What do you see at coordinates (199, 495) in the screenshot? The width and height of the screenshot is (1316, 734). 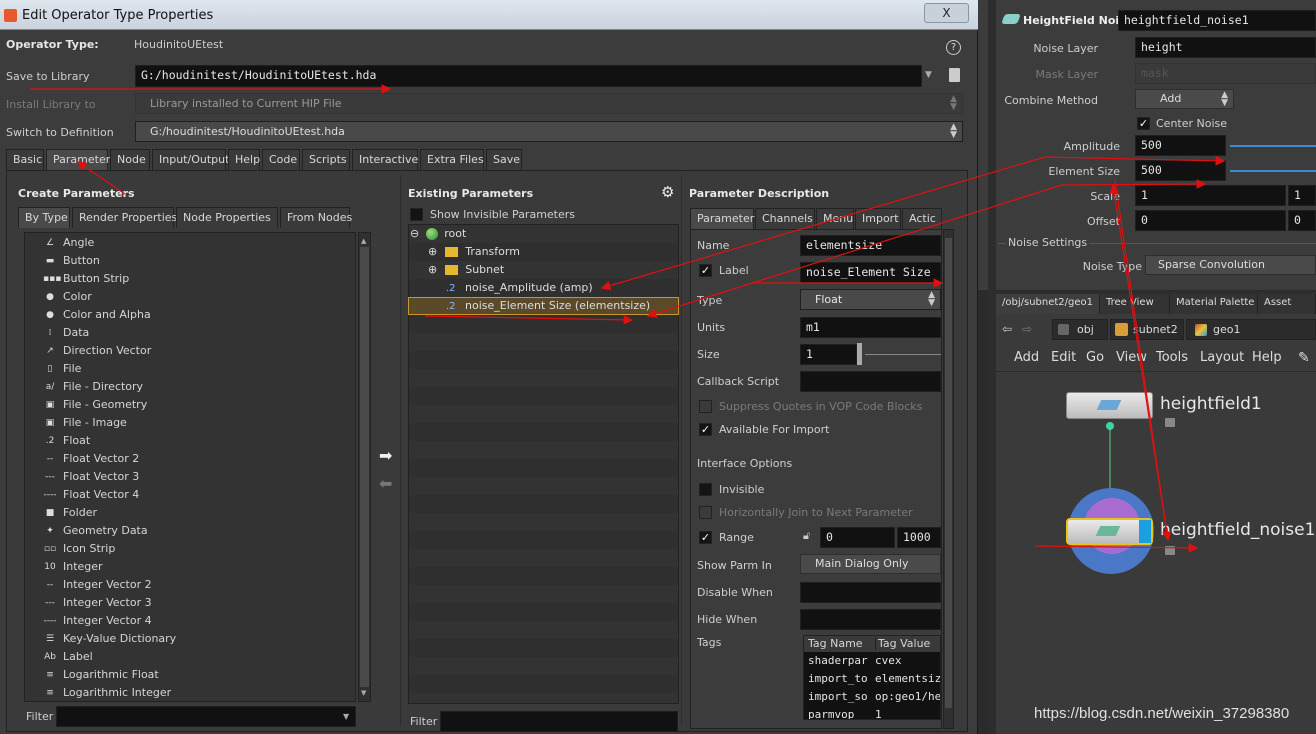 I see `parameter-type-item: ---- Float Vector 4` at bounding box center [199, 495].